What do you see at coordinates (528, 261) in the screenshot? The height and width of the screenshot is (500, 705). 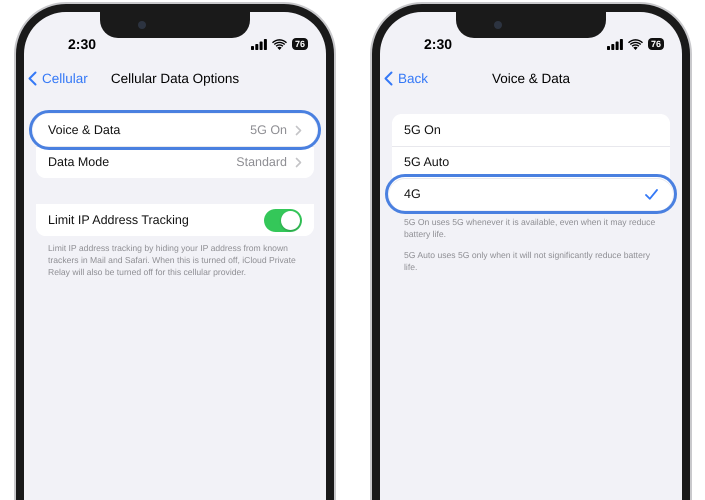 I see `footnote-text: 5G Auto uses 5G only when it will not significantly reduce battery life.` at bounding box center [528, 261].